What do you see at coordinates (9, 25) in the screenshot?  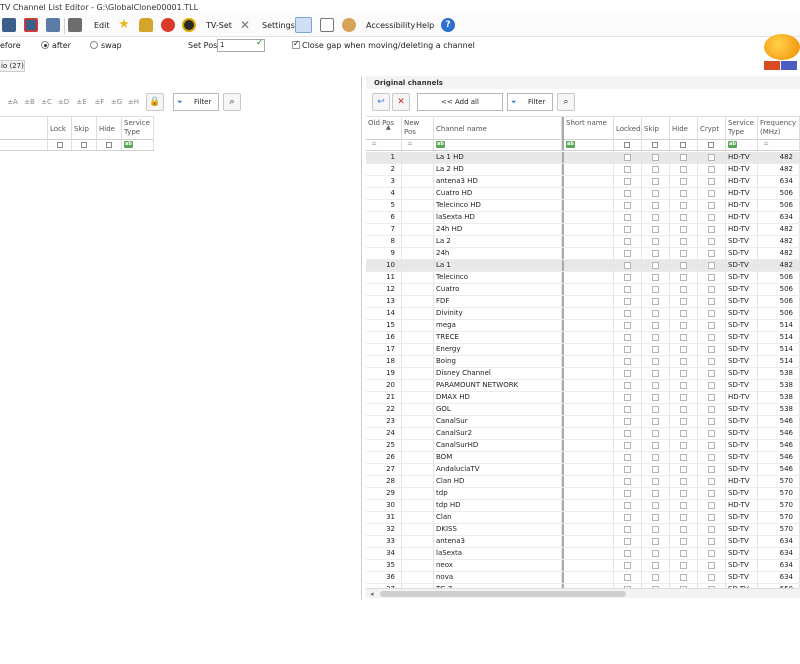 I see `save-icon` at bounding box center [9, 25].